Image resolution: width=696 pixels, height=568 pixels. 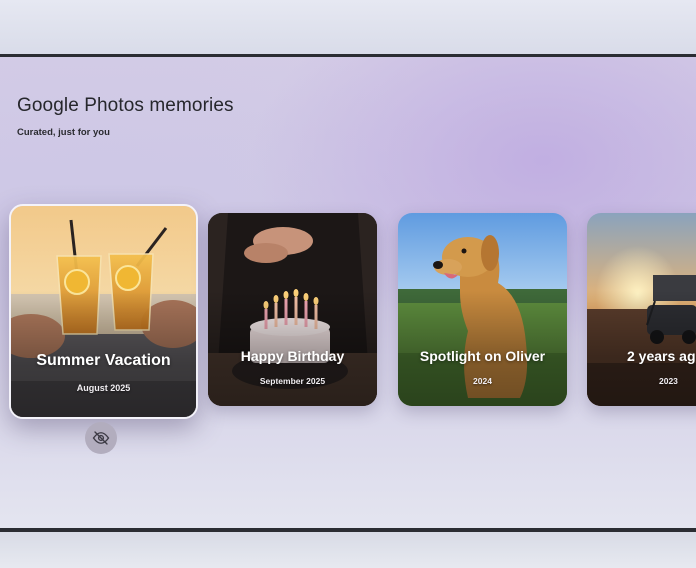 I want to click on bezel-bottom, so click(x=348, y=550).